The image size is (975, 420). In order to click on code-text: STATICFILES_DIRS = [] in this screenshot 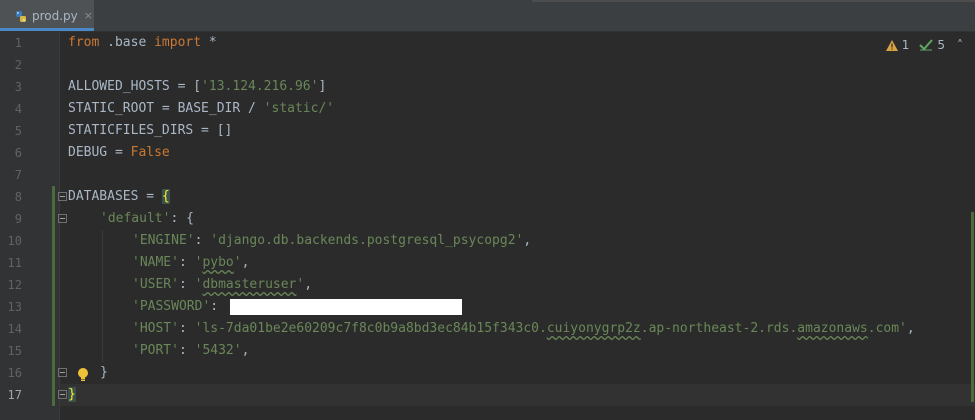, I will do `click(150, 130)`.